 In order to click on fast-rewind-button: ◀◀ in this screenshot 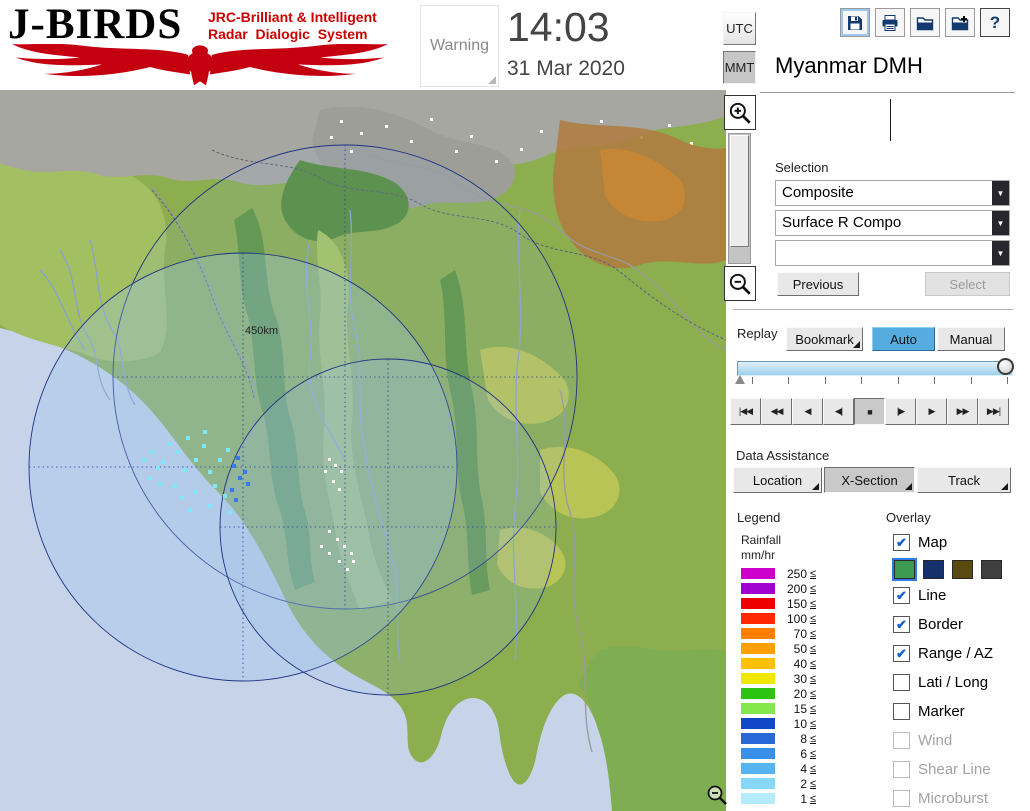, I will do `click(776, 411)`.